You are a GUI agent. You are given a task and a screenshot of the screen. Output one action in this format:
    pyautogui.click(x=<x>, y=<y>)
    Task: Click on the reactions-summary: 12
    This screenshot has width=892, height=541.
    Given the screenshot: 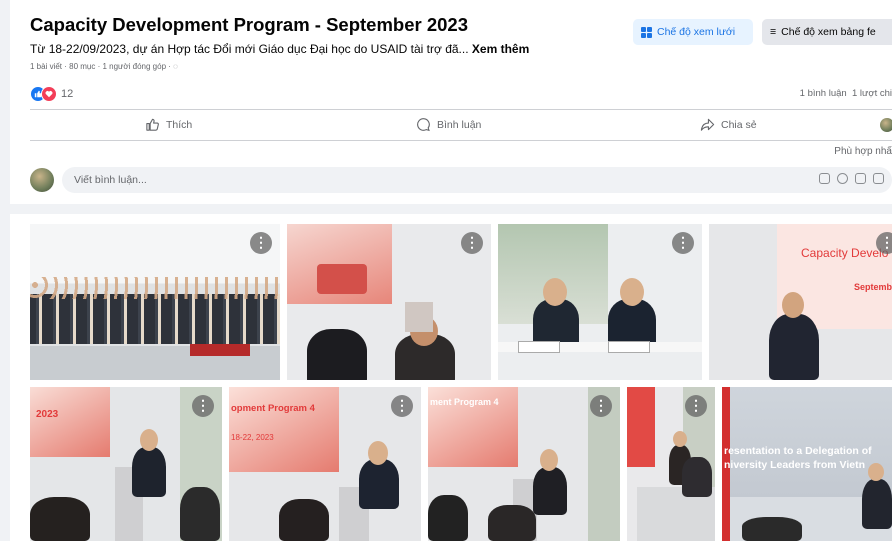 What is the action you would take?
    pyautogui.click(x=51, y=94)
    